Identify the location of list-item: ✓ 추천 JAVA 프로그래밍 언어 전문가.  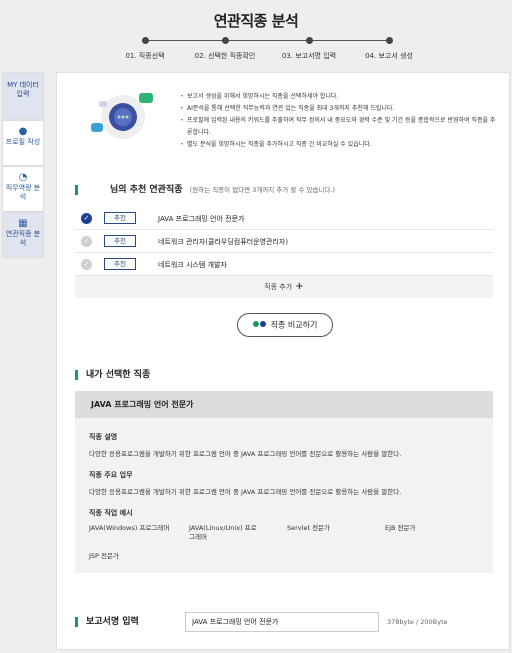
(284, 218).